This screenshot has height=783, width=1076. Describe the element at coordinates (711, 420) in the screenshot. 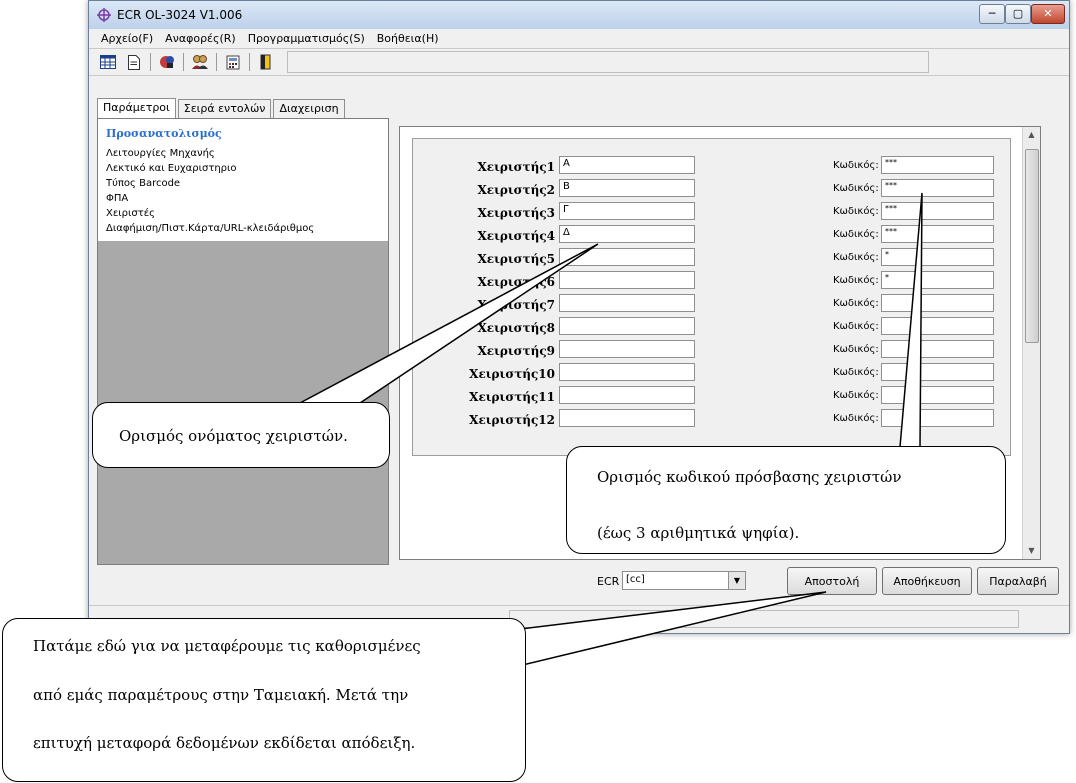

I see `operator-row: Χειριστής12 Κωδικός:` at that location.